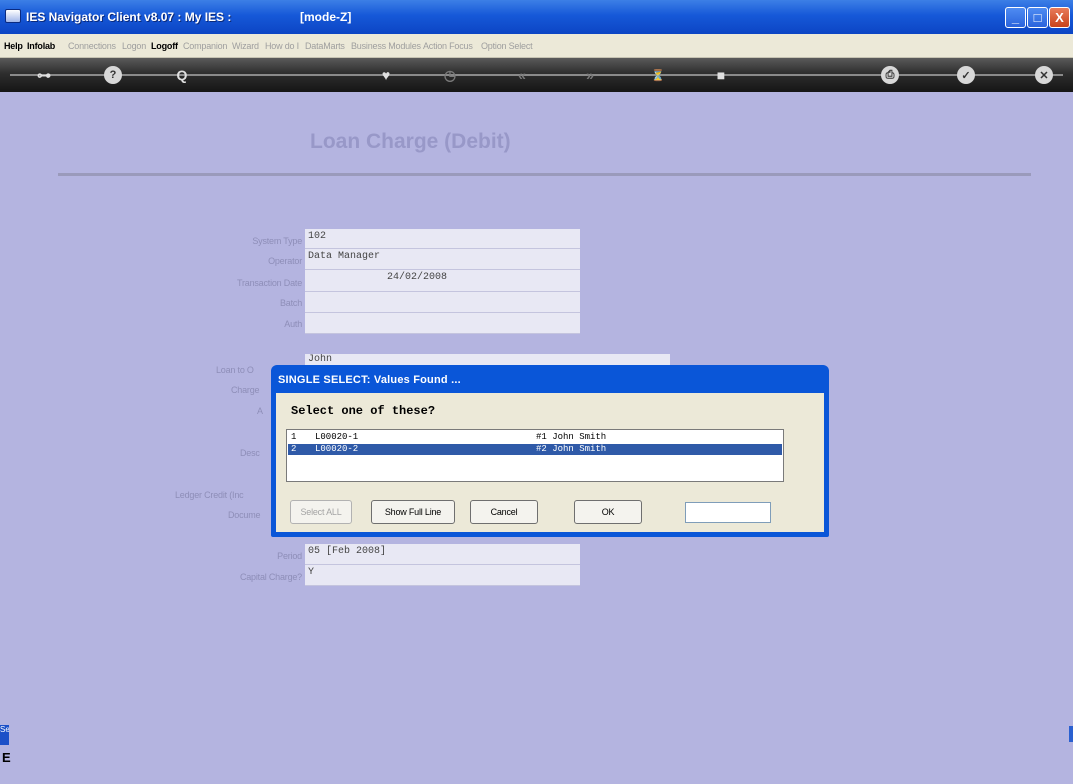  I want to click on dialog-search-input, so click(728, 512).